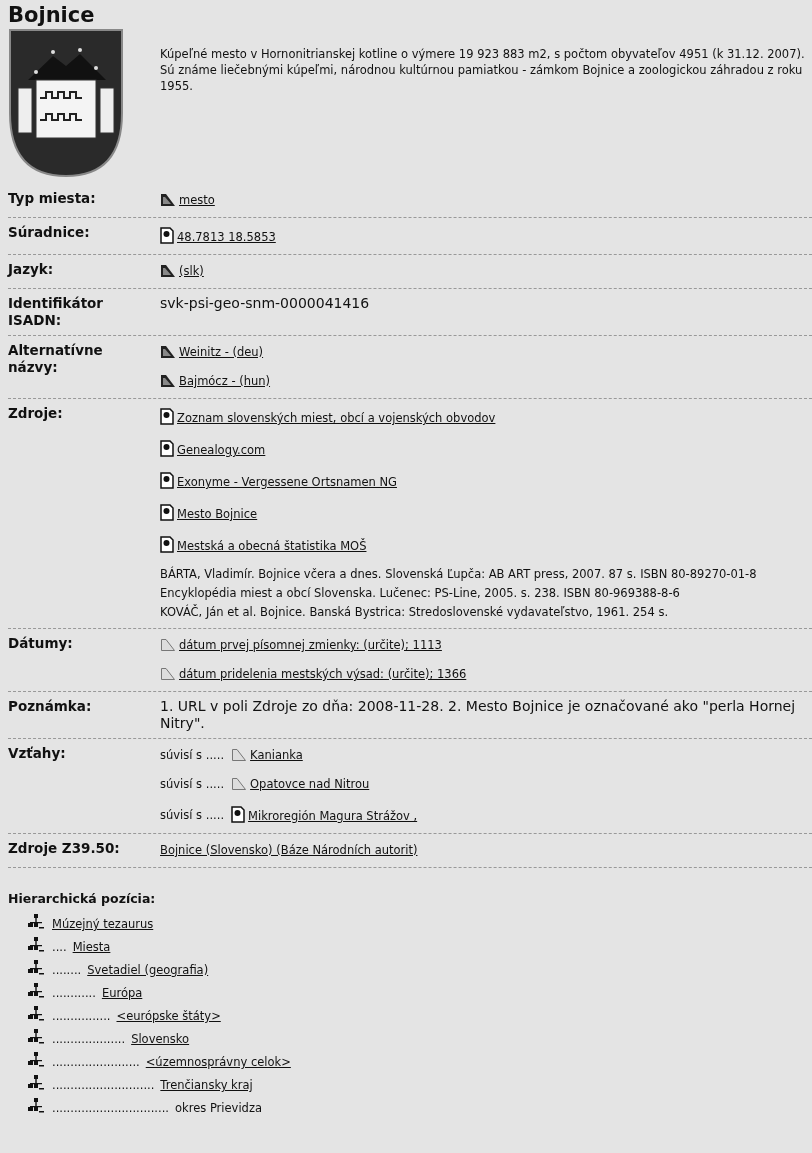 This screenshot has height=1153, width=812. Describe the element at coordinates (420, 593) in the screenshot. I see `citation-text: Encyklopédia miest a obcí Slovenska. Lučenec: PS-Line, 2005. s. 238. ISBN 80-969388-8-6` at that location.